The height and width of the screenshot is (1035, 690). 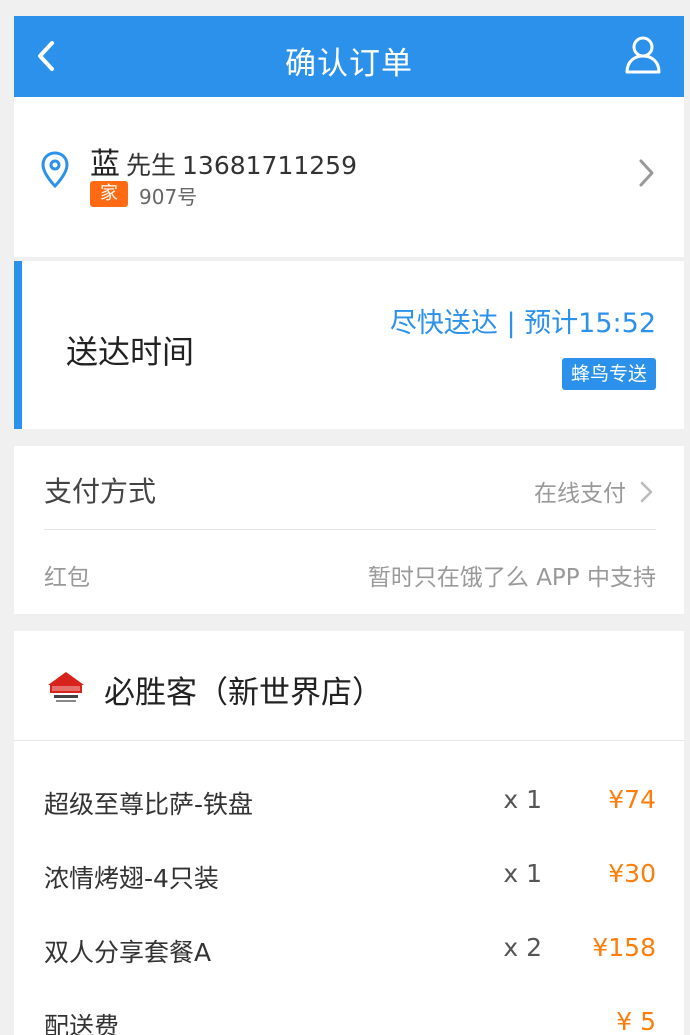 What do you see at coordinates (350, 854) in the screenshot?
I see `order-item-row: 浓情烤翅-4只装 x 1 ¥30` at bounding box center [350, 854].